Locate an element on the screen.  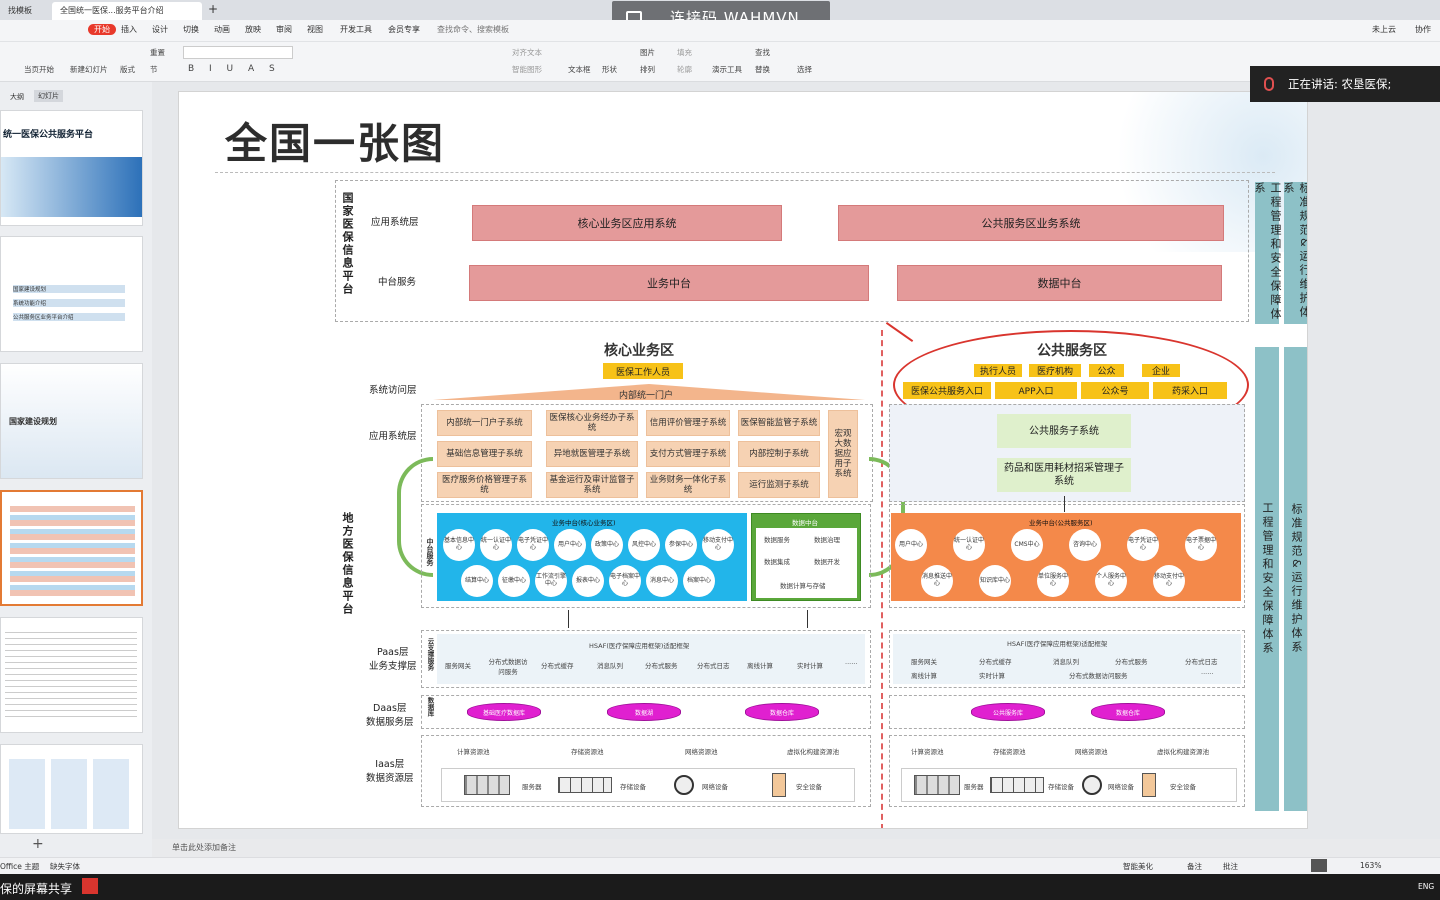
tab-outline: 大纲 is located at coordinates (17, 97).